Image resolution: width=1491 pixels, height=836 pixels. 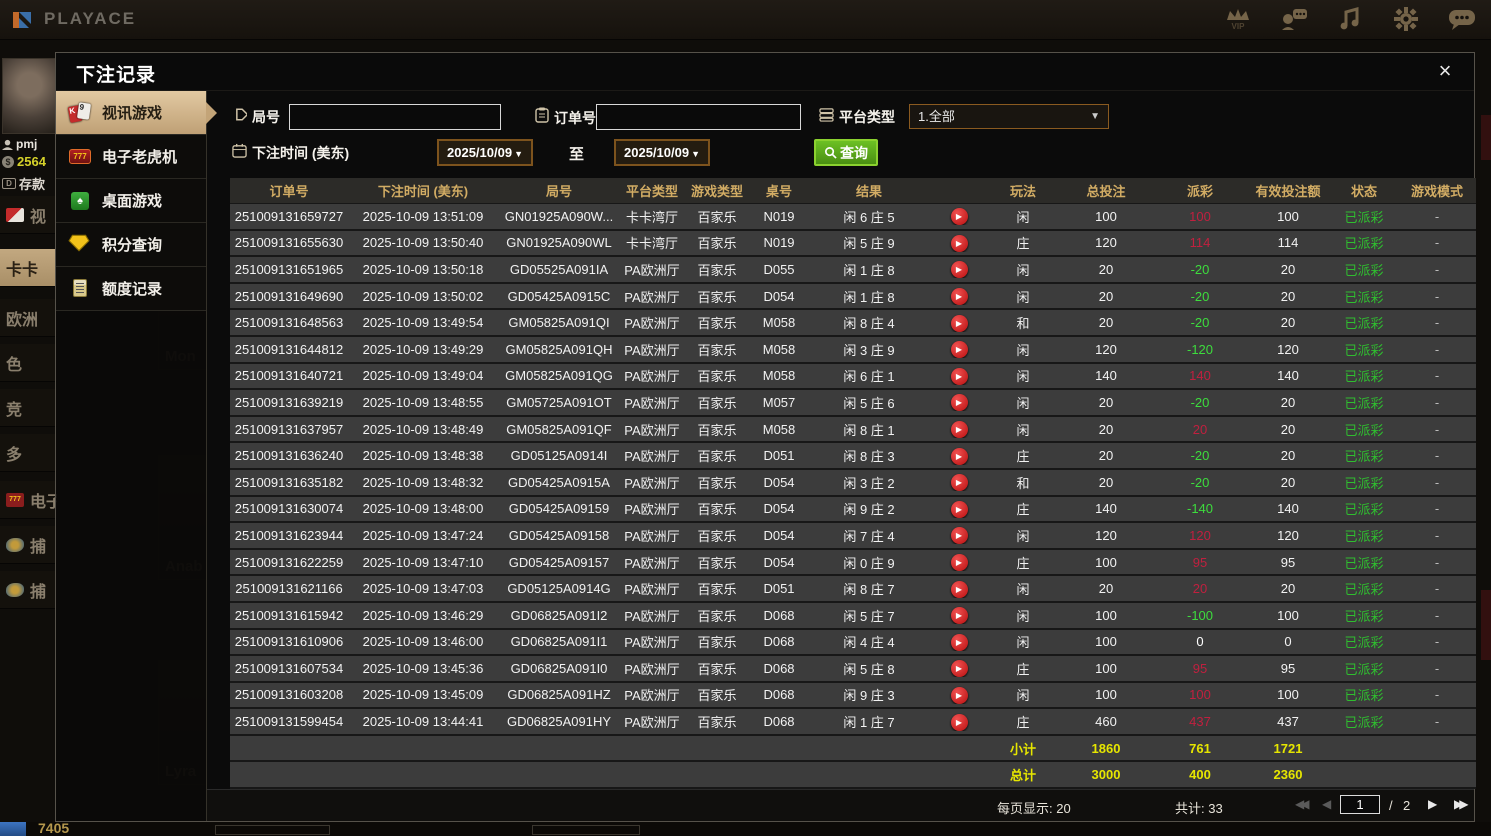 I want to click on column-header: 玩法, so click(x=1022, y=191).